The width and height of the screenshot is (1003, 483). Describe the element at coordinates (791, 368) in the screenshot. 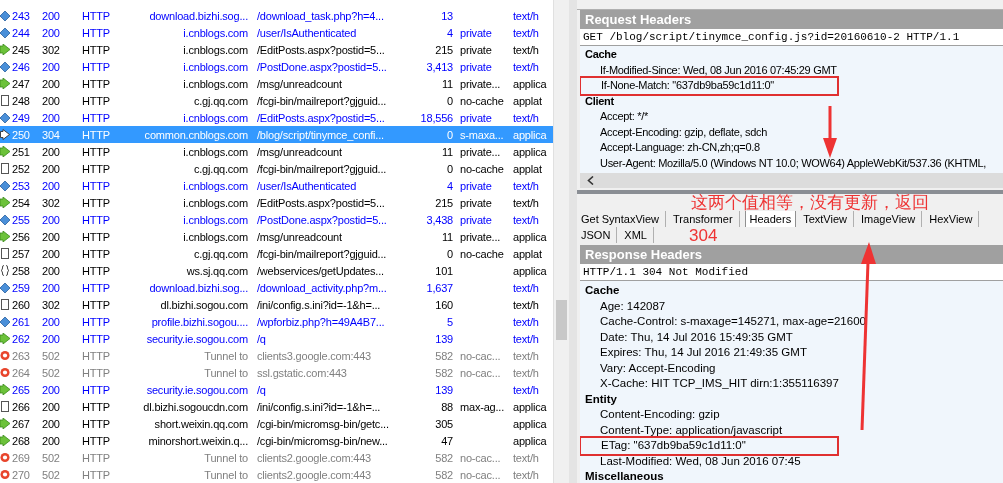

I see `header-entry: Vary: Accept-Encoding` at that location.